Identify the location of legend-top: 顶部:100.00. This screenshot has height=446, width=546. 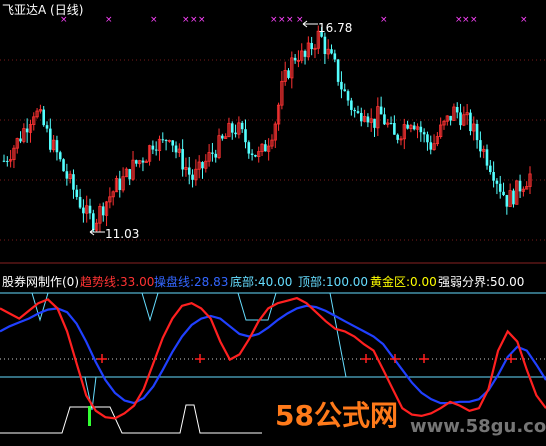
(333, 281).